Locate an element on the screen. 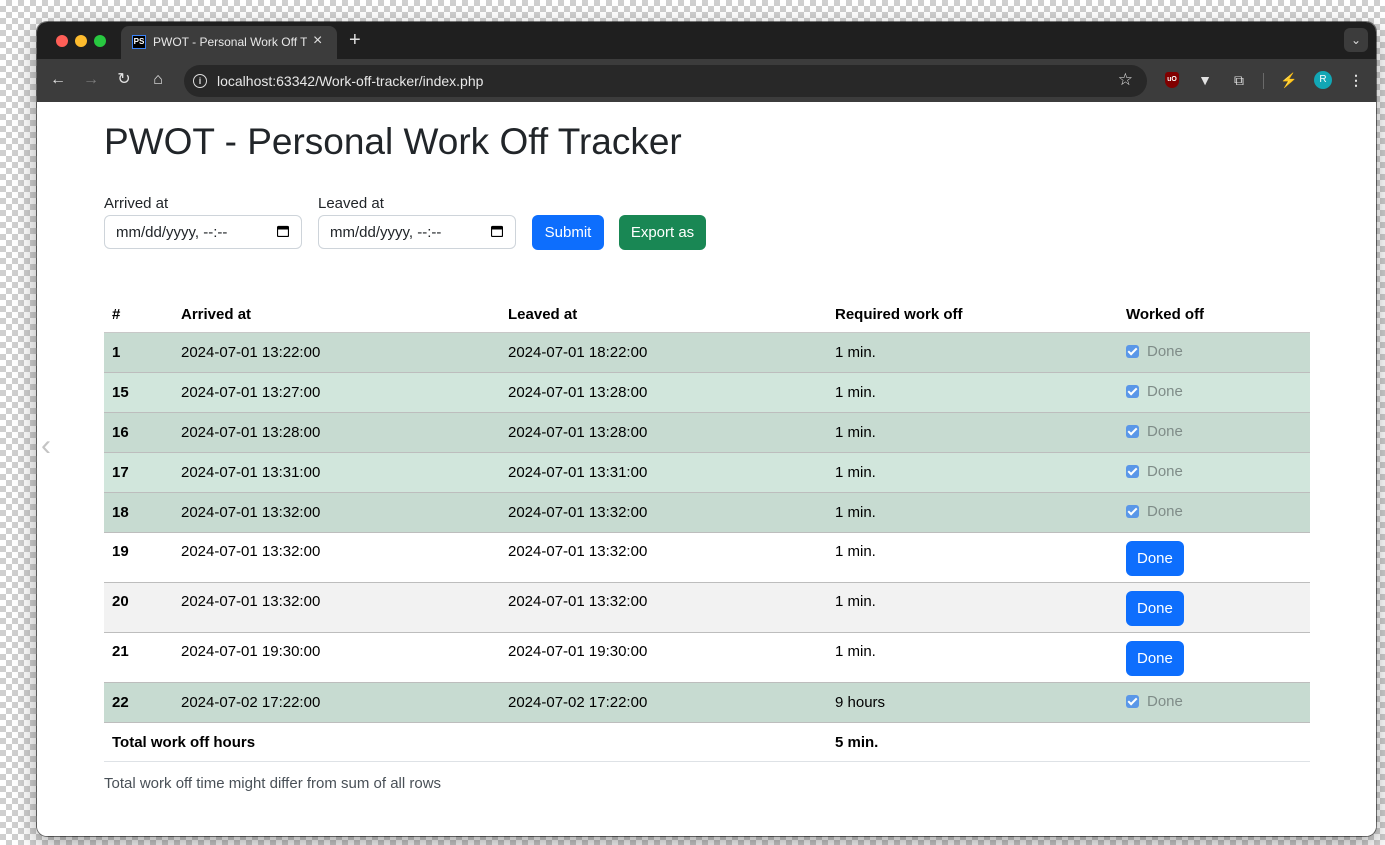 Image resolution: width=1385 pixels, height=845 pixels. row-arrived: 2024-07-01 13:32:00 is located at coordinates (336, 512).